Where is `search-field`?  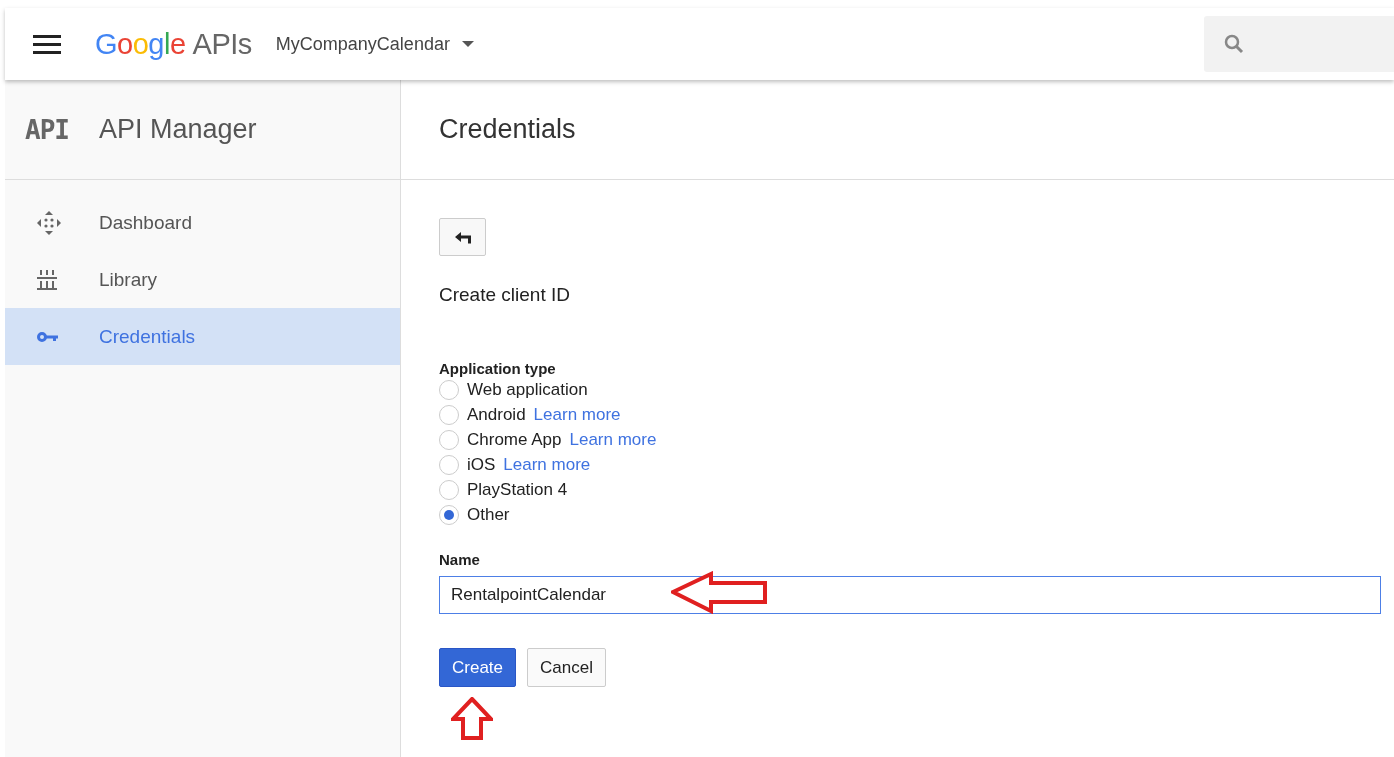
search-field is located at coordinates (1299, 44).